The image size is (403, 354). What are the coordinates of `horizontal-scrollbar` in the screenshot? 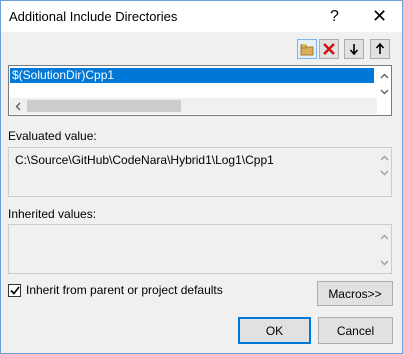 It's located at (193, 106).